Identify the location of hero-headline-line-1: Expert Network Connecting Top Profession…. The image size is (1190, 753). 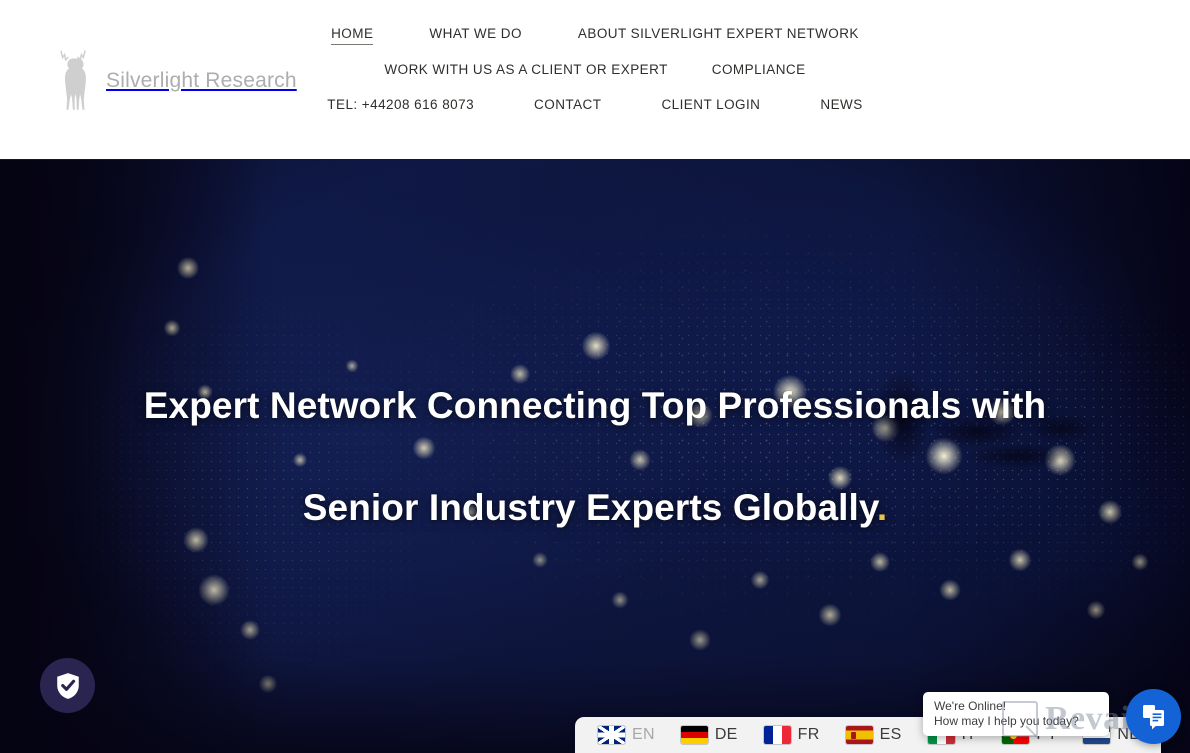
(595, 405).